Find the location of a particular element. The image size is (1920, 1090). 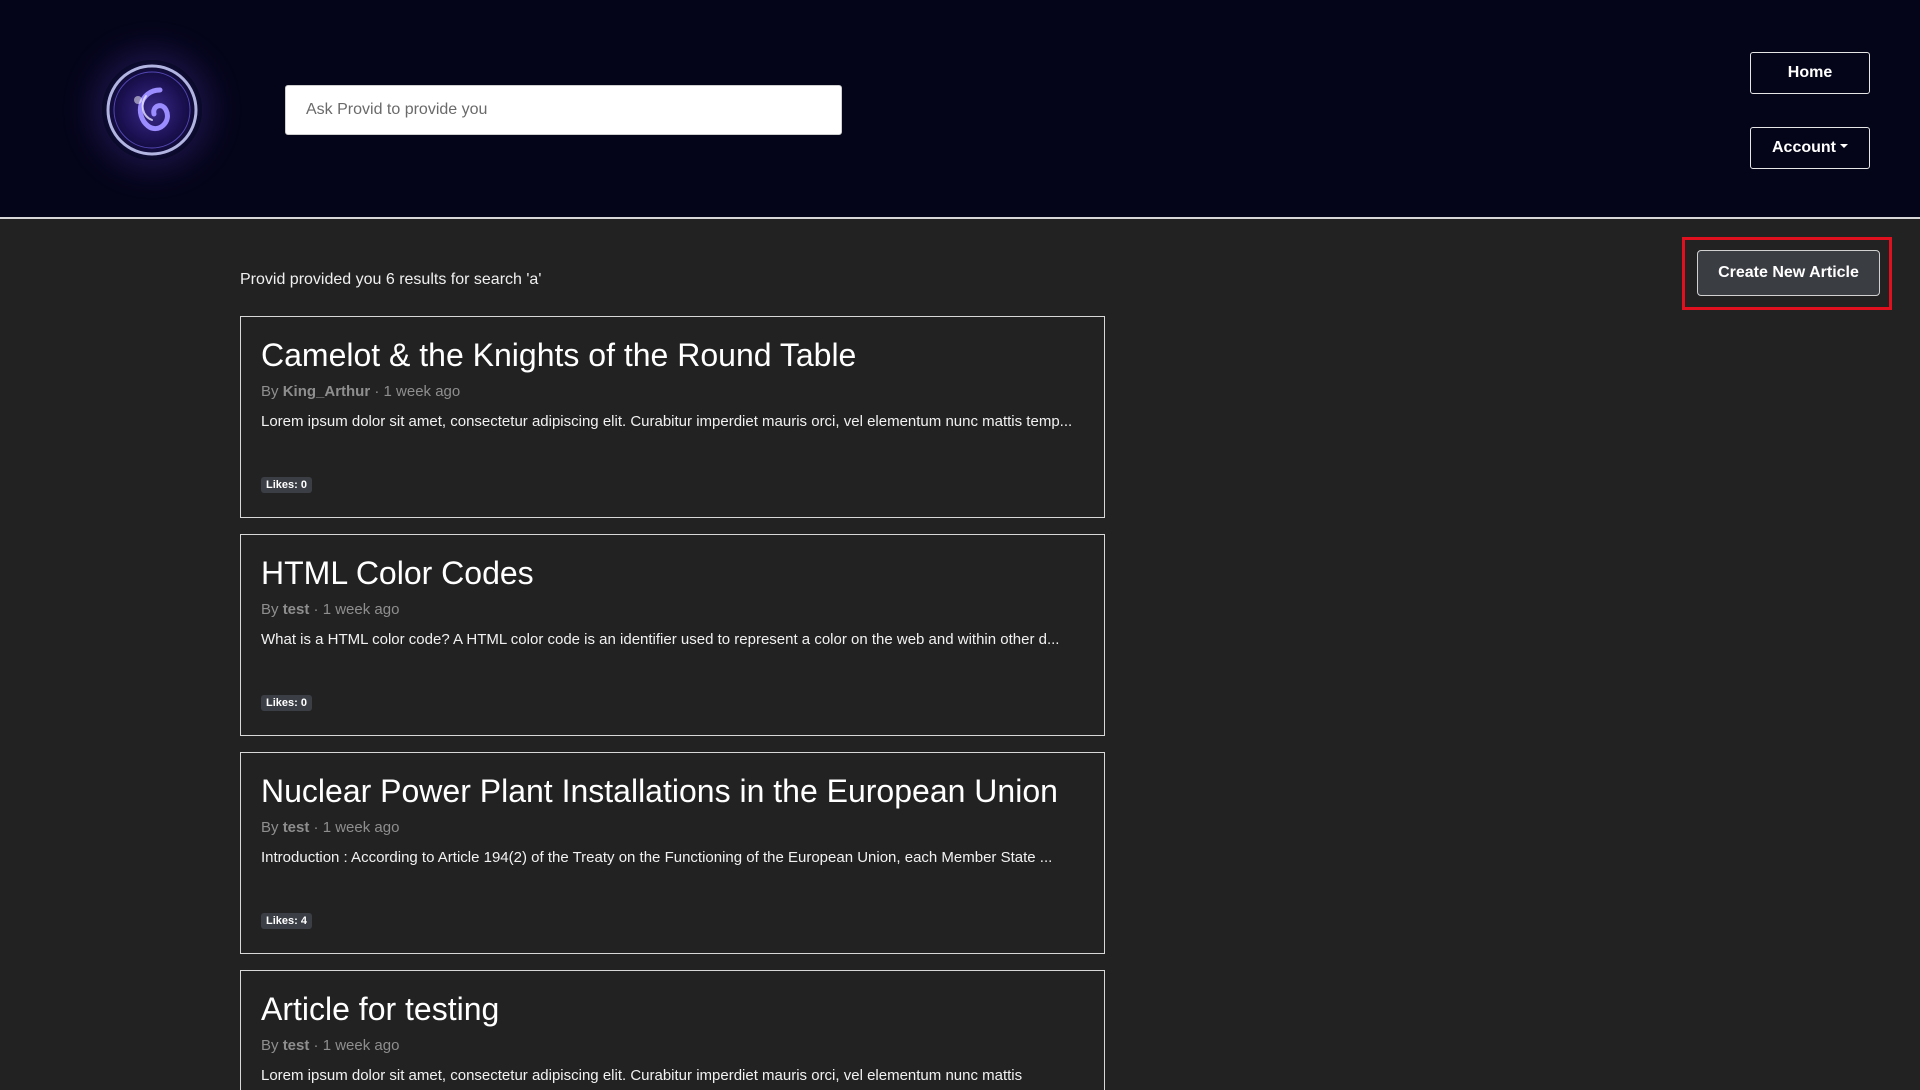

article-title: Article for testing is located at coordinates (380, 1009).